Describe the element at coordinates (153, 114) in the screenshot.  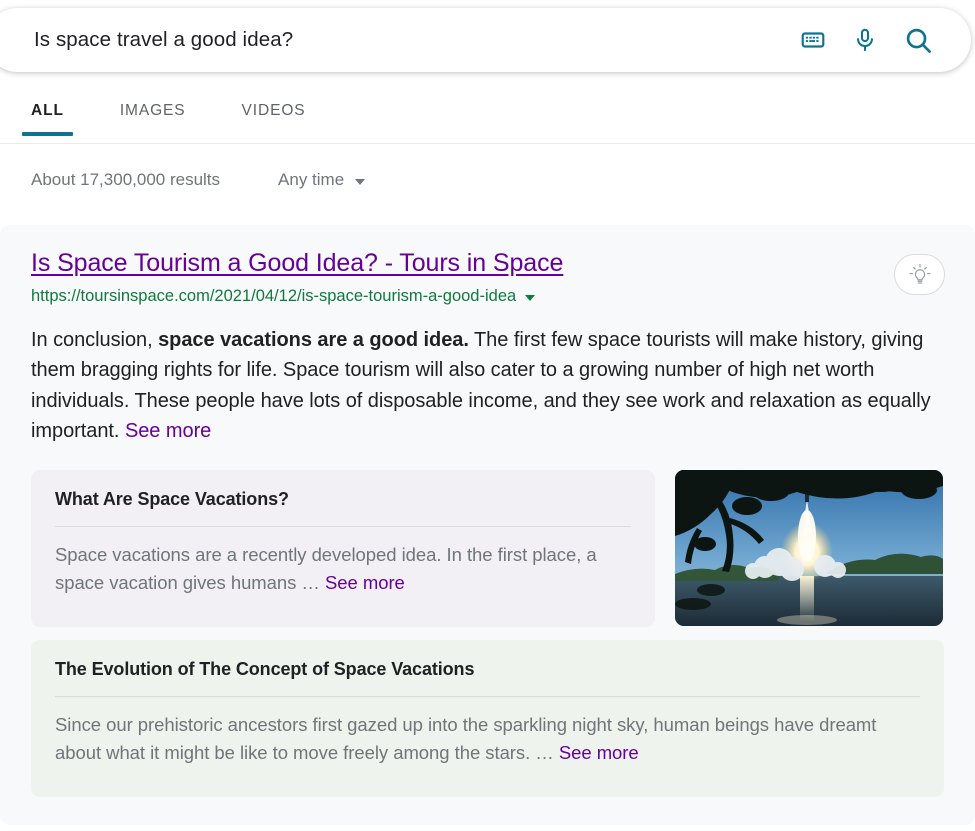
I see `tab-images: IMAGES` at that location.